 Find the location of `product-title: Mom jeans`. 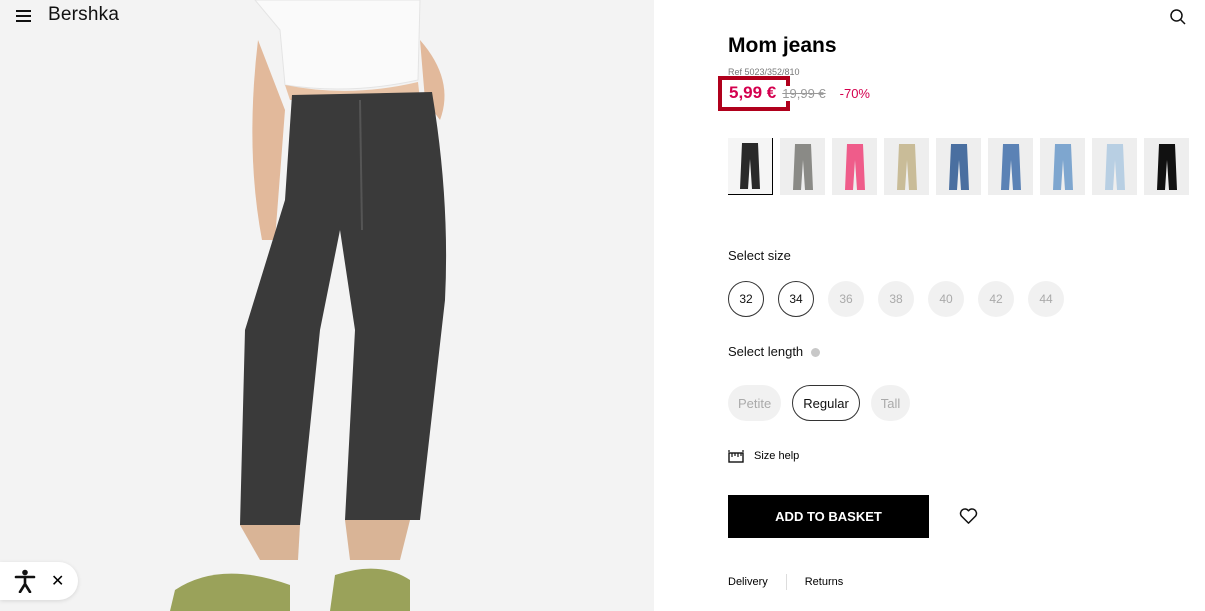

product-title: Mom jeans is located at coordinates (782, 45).